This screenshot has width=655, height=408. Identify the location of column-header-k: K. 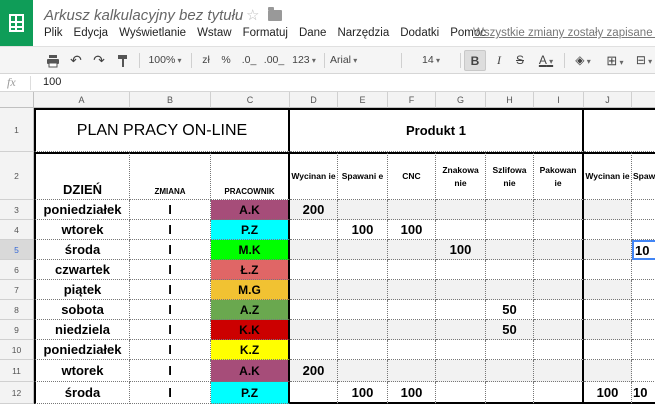
(643, 100).